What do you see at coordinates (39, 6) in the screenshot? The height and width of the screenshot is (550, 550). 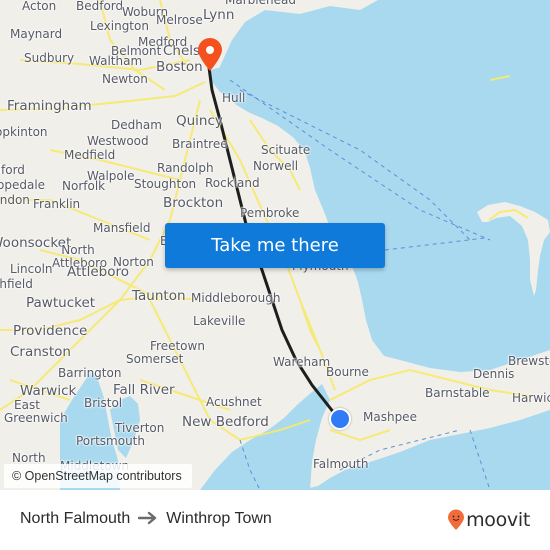 I see `place-label: Acton` at bounding box center [39, 6].